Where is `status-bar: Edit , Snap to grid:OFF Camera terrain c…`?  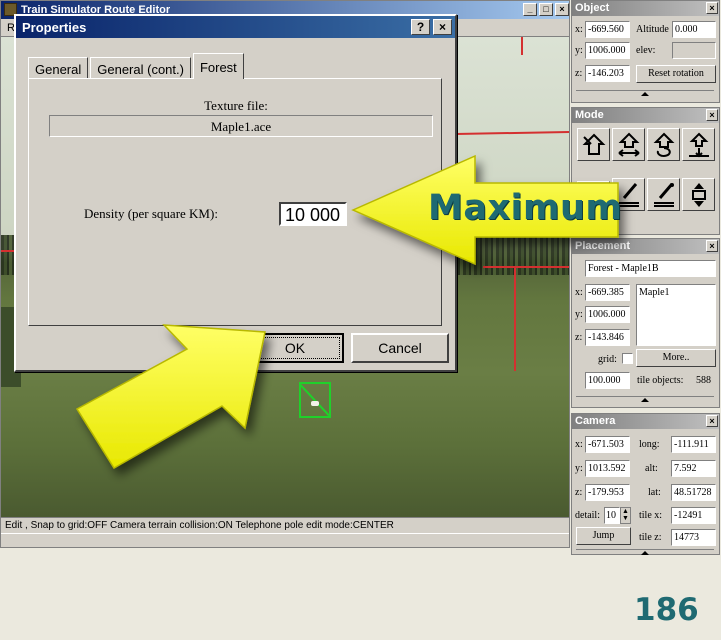
status-bar: Edit , Snap to grid:OFF Camera terrain c… is located at coordinates (285, 525).